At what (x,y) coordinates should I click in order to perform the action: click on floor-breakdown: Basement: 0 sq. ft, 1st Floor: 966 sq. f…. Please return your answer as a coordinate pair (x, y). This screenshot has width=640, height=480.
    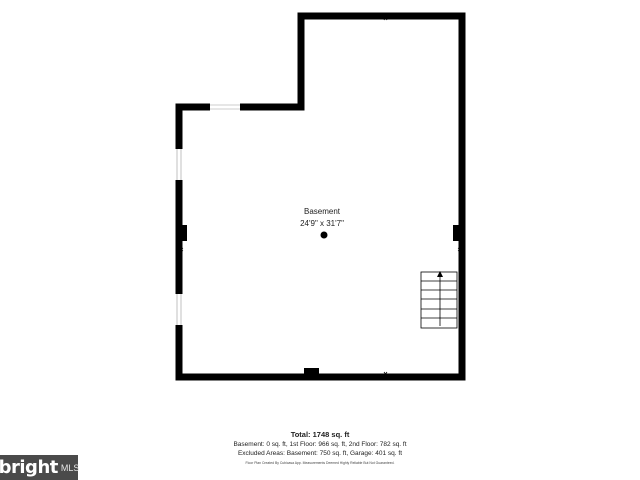
    Looking at the image, I should click on (320, 444).